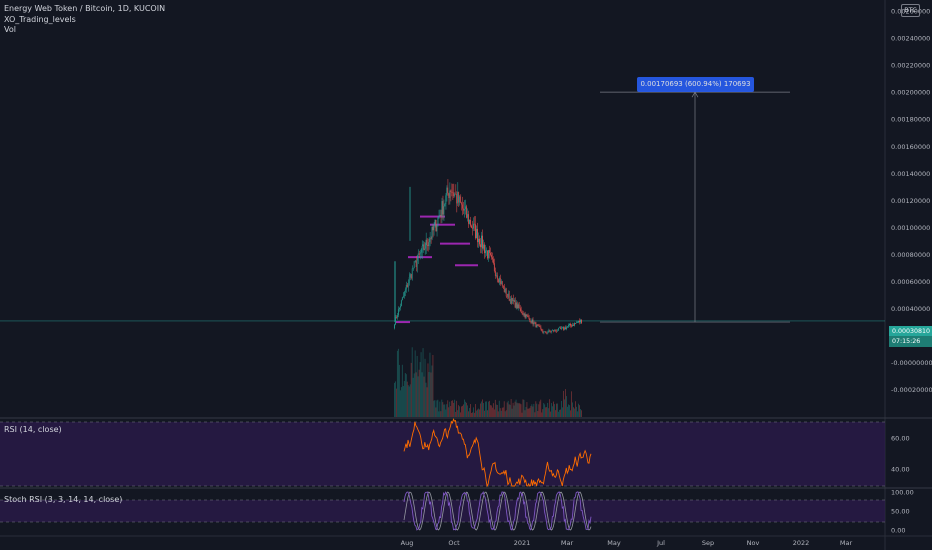 The width and height of the screenshot is (932, 550). What do you see at coordinates (708, 543) in the screenshot?
I see `time-tick-label: Sep` at bounding box center [708, 543].